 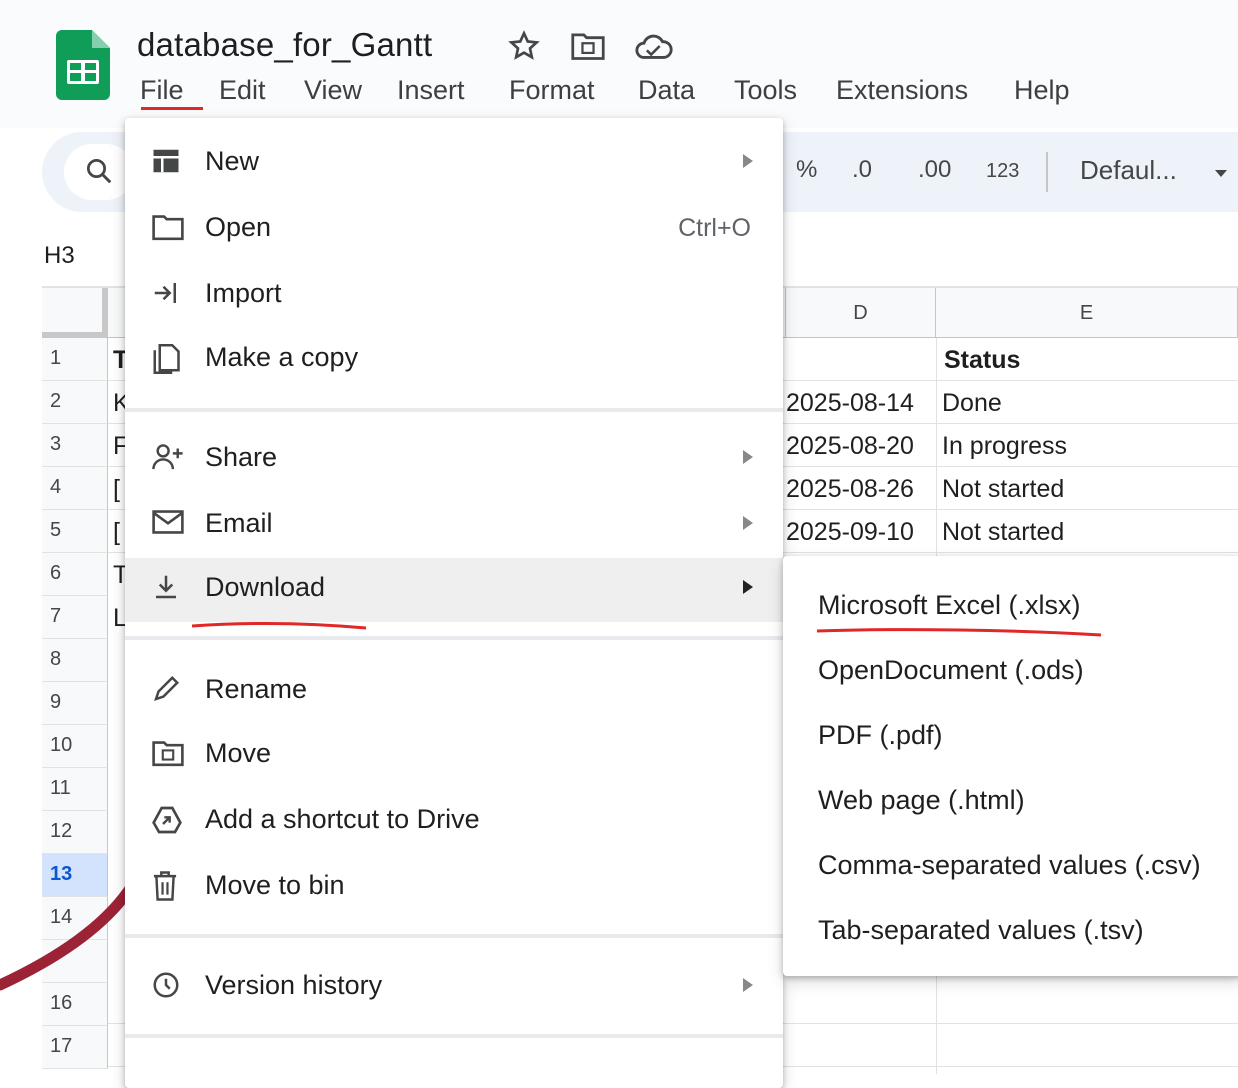 I want to click on toolbar-separator, so click(x=1047, y=172).